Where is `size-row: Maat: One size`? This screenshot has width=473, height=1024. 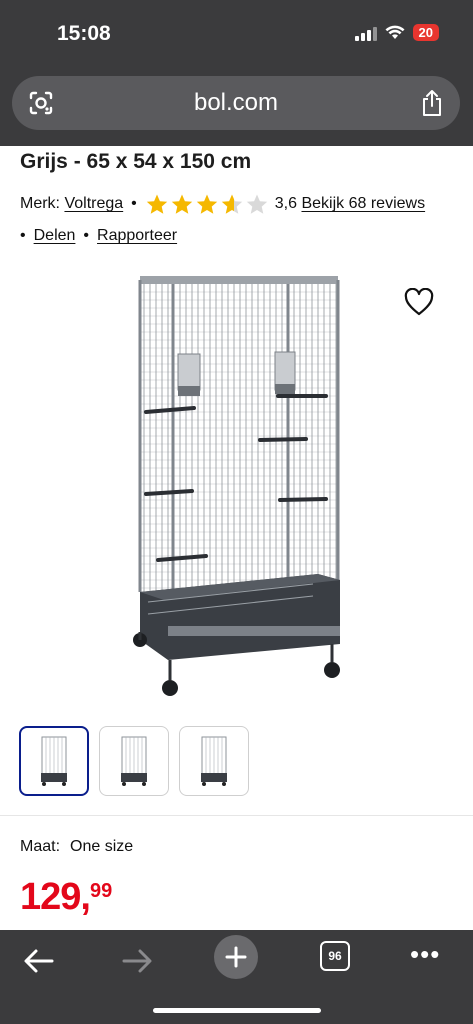 size-row: Maat: One size is located at coordinates (76, 847).